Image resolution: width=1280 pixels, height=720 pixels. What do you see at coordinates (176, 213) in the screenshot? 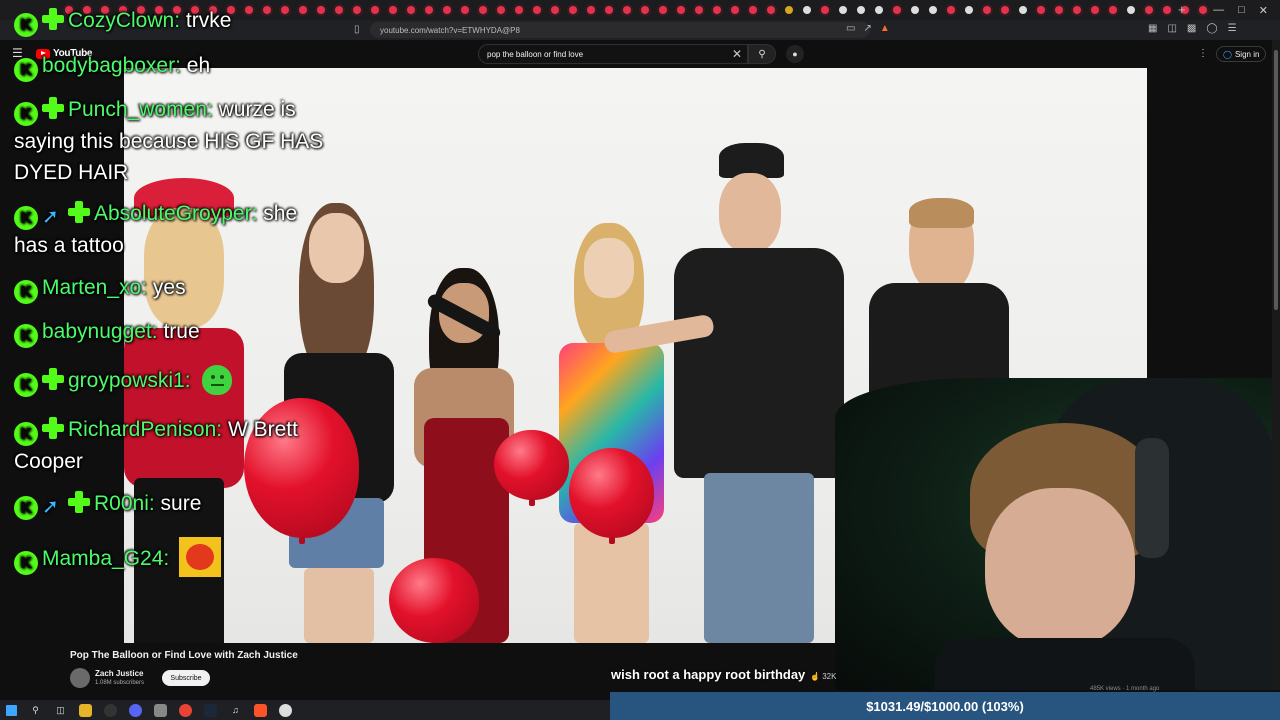
I see `chat-username: AbsoluteGroyper:` at bounding box center [176, 213].